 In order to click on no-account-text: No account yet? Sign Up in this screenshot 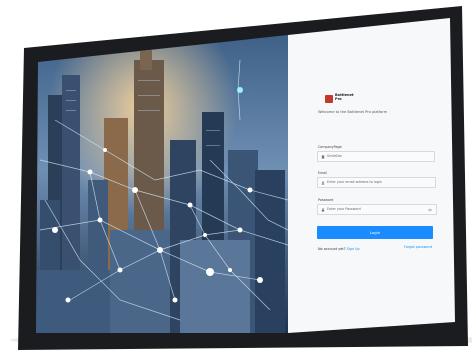, I will do `click(339, 249)`.